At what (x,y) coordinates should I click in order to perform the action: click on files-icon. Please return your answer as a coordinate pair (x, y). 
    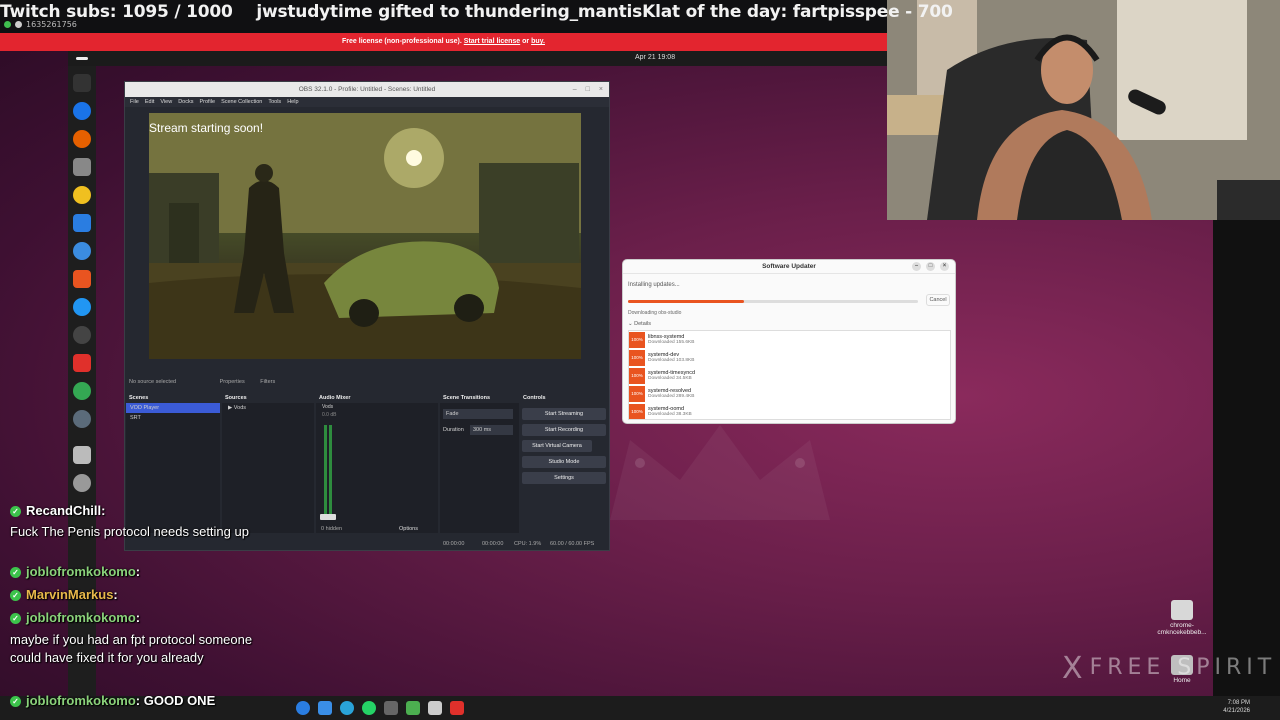
    Looking at the image, I should click on (82, 167).